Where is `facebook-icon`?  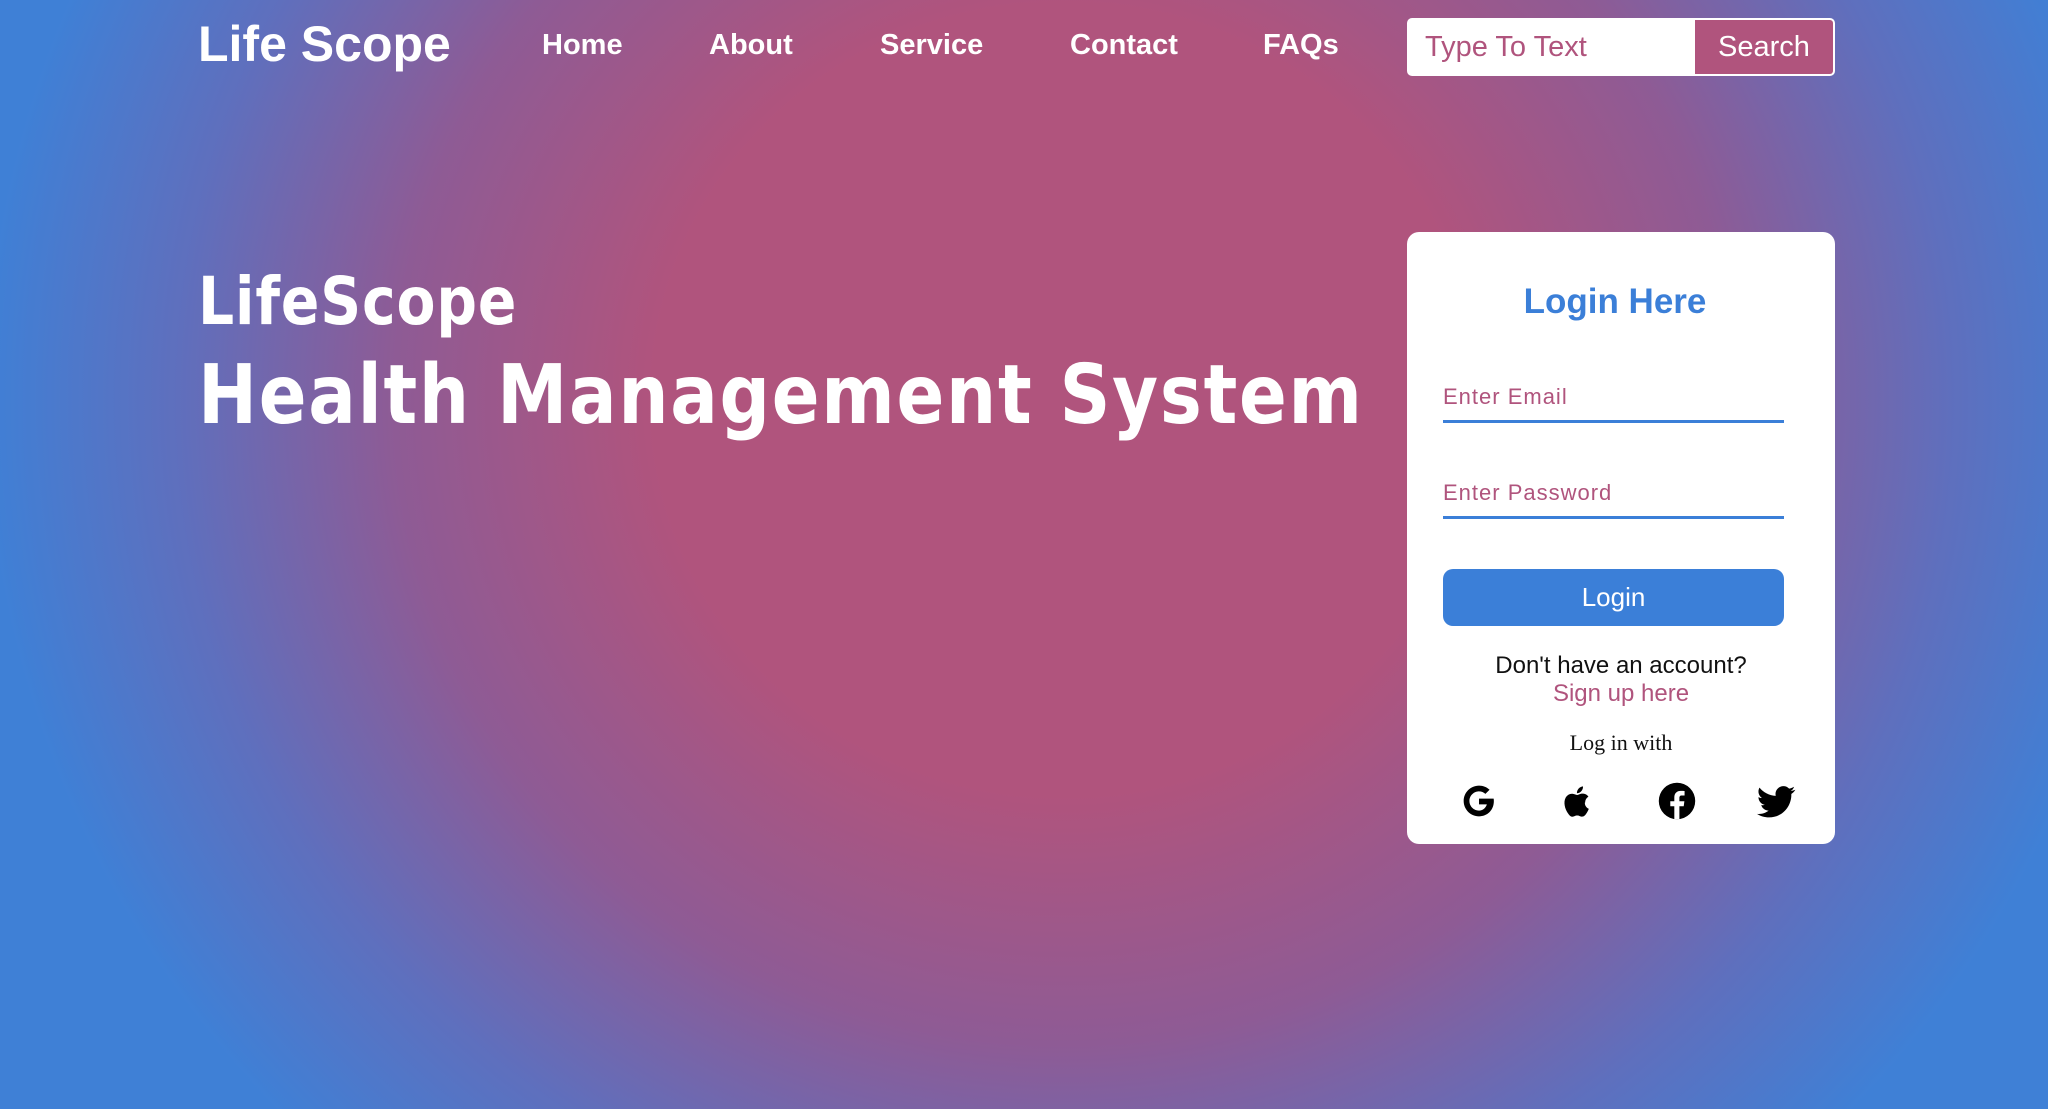
facebook-icon is located at coordinates (1677, 801).